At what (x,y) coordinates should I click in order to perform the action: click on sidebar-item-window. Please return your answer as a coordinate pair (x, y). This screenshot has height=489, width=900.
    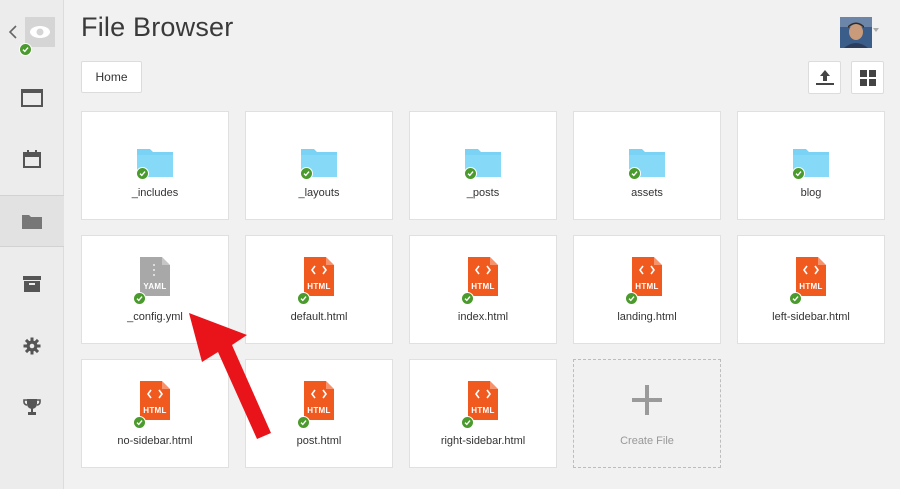
    Looking at the image, I should click on (32, 98).